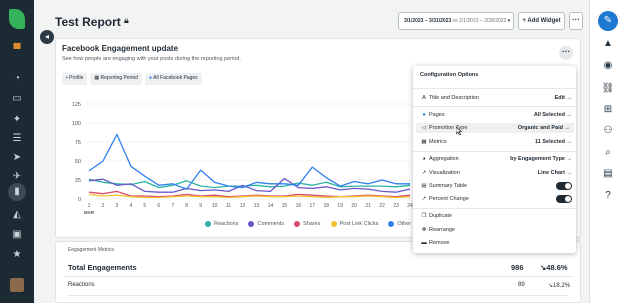 Image resolution: width=624 pixels, height=303 pixels. I want to click on menu-item-metrics: ▦ Metrics 11 Selected →, so click(496, 142).